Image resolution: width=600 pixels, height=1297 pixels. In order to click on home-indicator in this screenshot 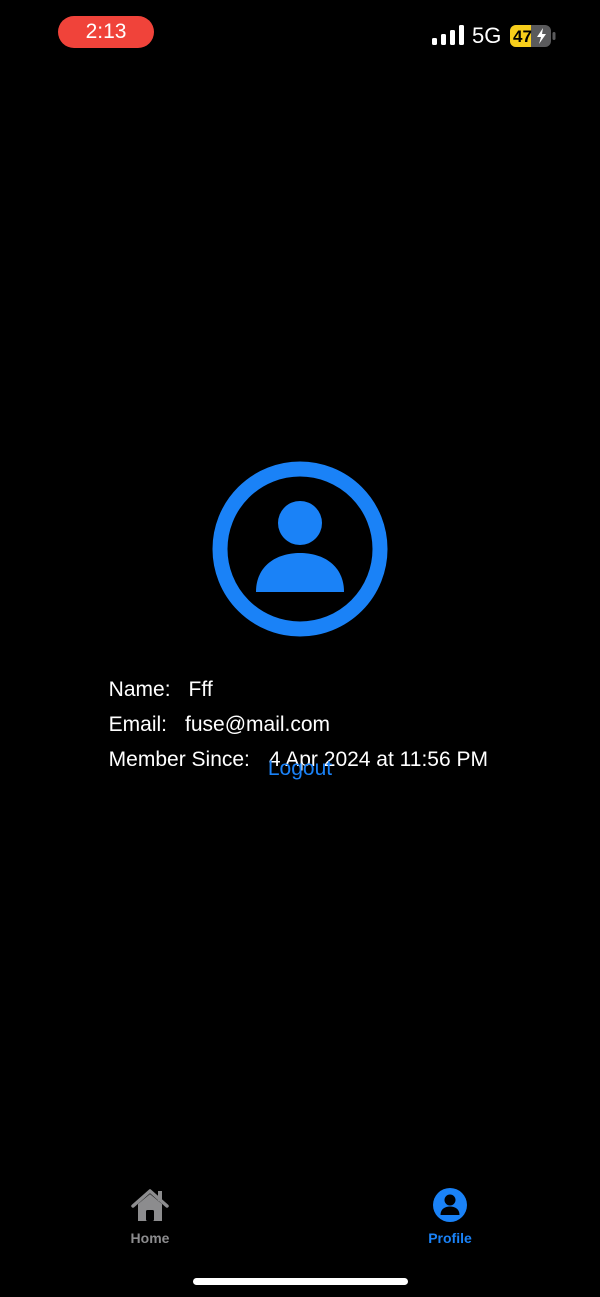, I will do `click(300, 1281)`.